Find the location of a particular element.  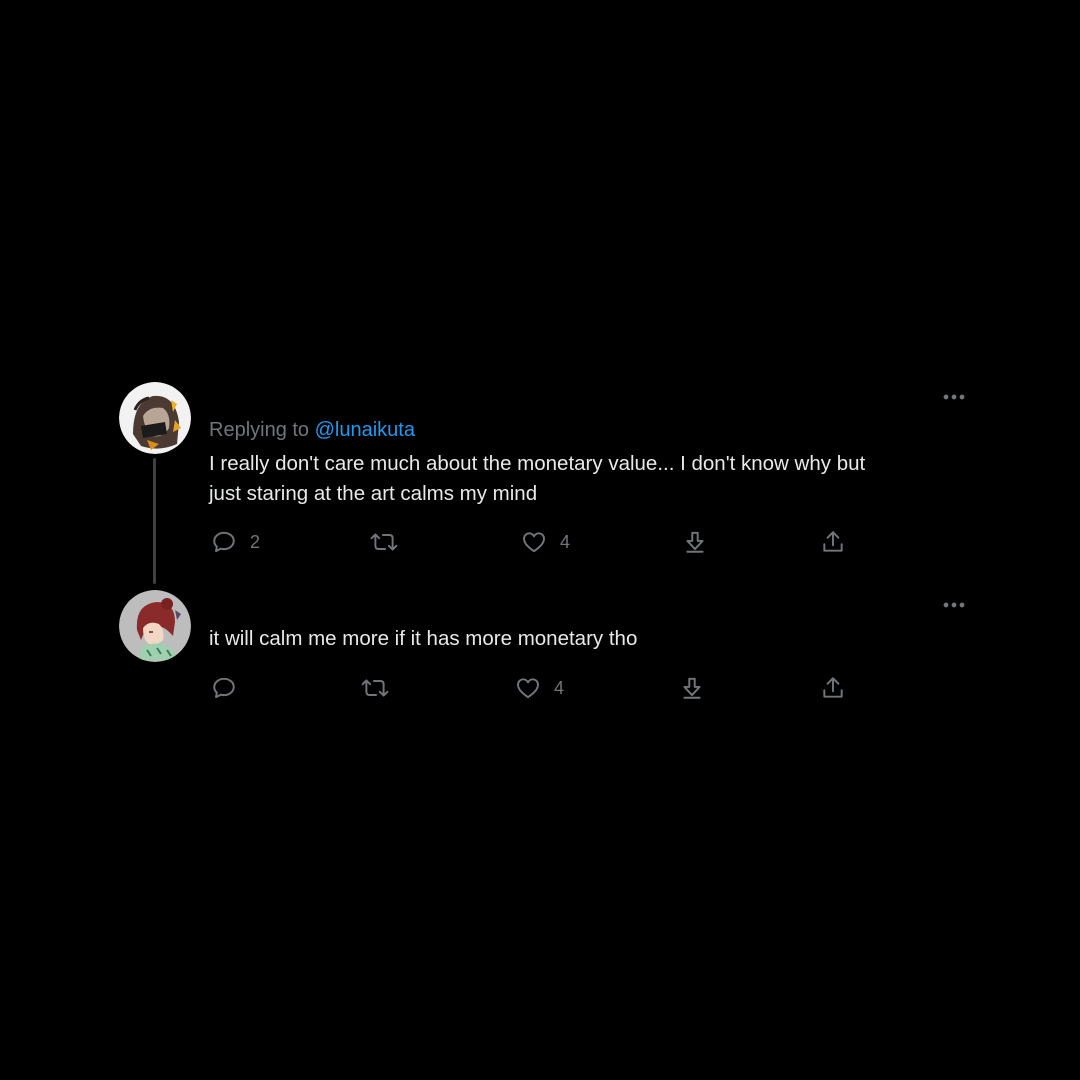

replying-to-label: Replying to is located at coordinates (259, 430).